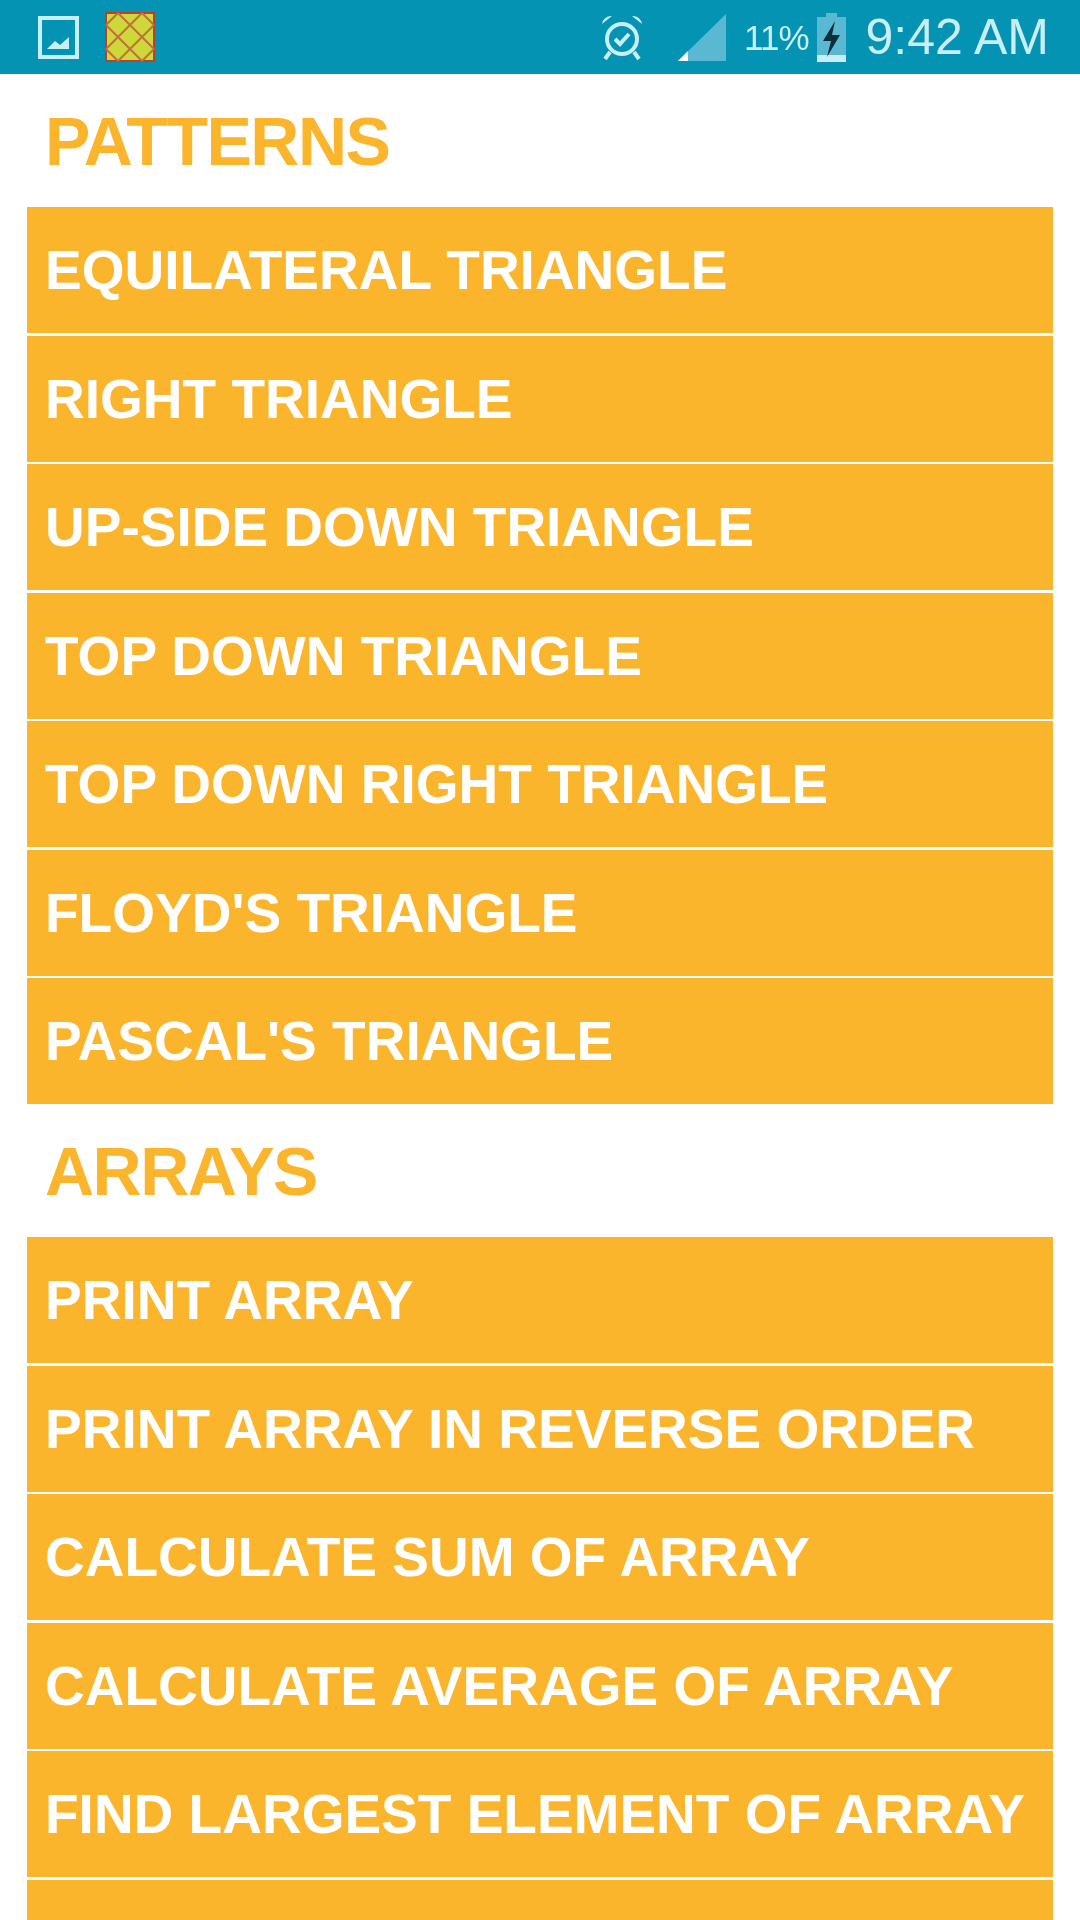 This screenshot has height=1920, width=1080. What do you see at coordinates (957, 37) in the screenshot?
I see `clock-time: 9:42 AM` at bounding box center [957, 37].